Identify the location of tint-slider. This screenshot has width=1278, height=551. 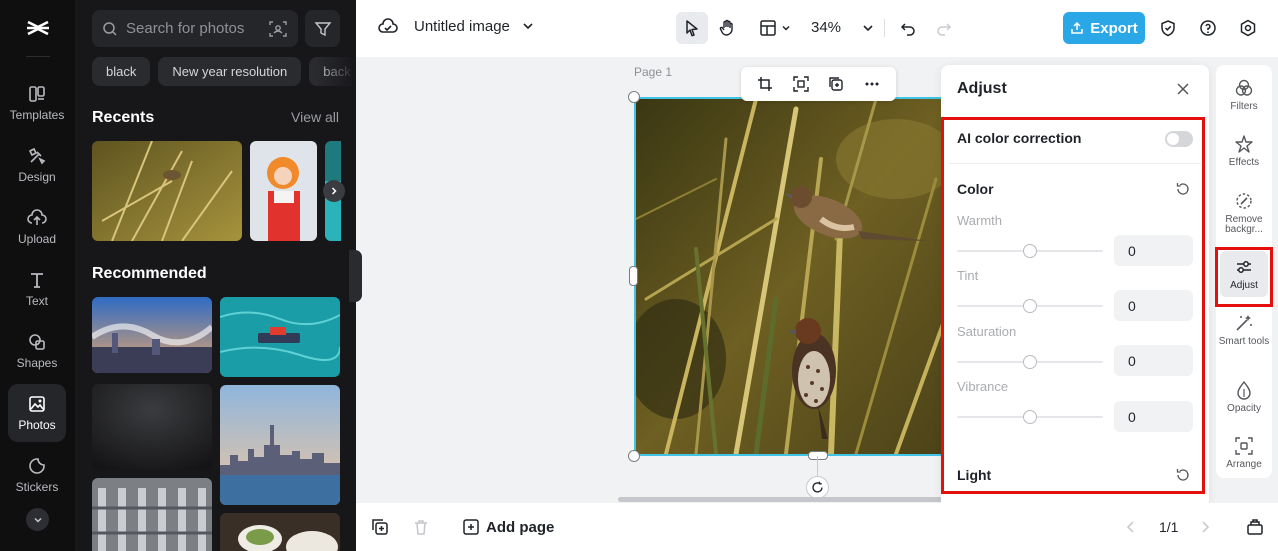
(1030, 306).